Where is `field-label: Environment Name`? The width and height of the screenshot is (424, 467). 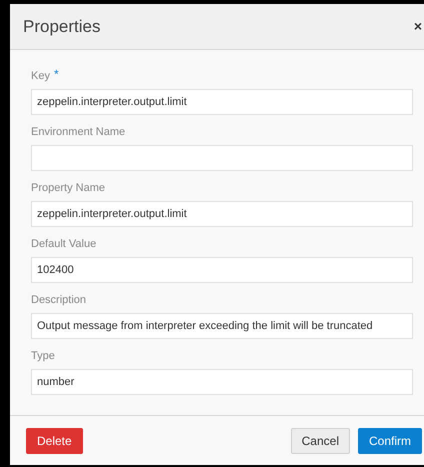 field-label: Environment Name is located at coordinates (78, 132).